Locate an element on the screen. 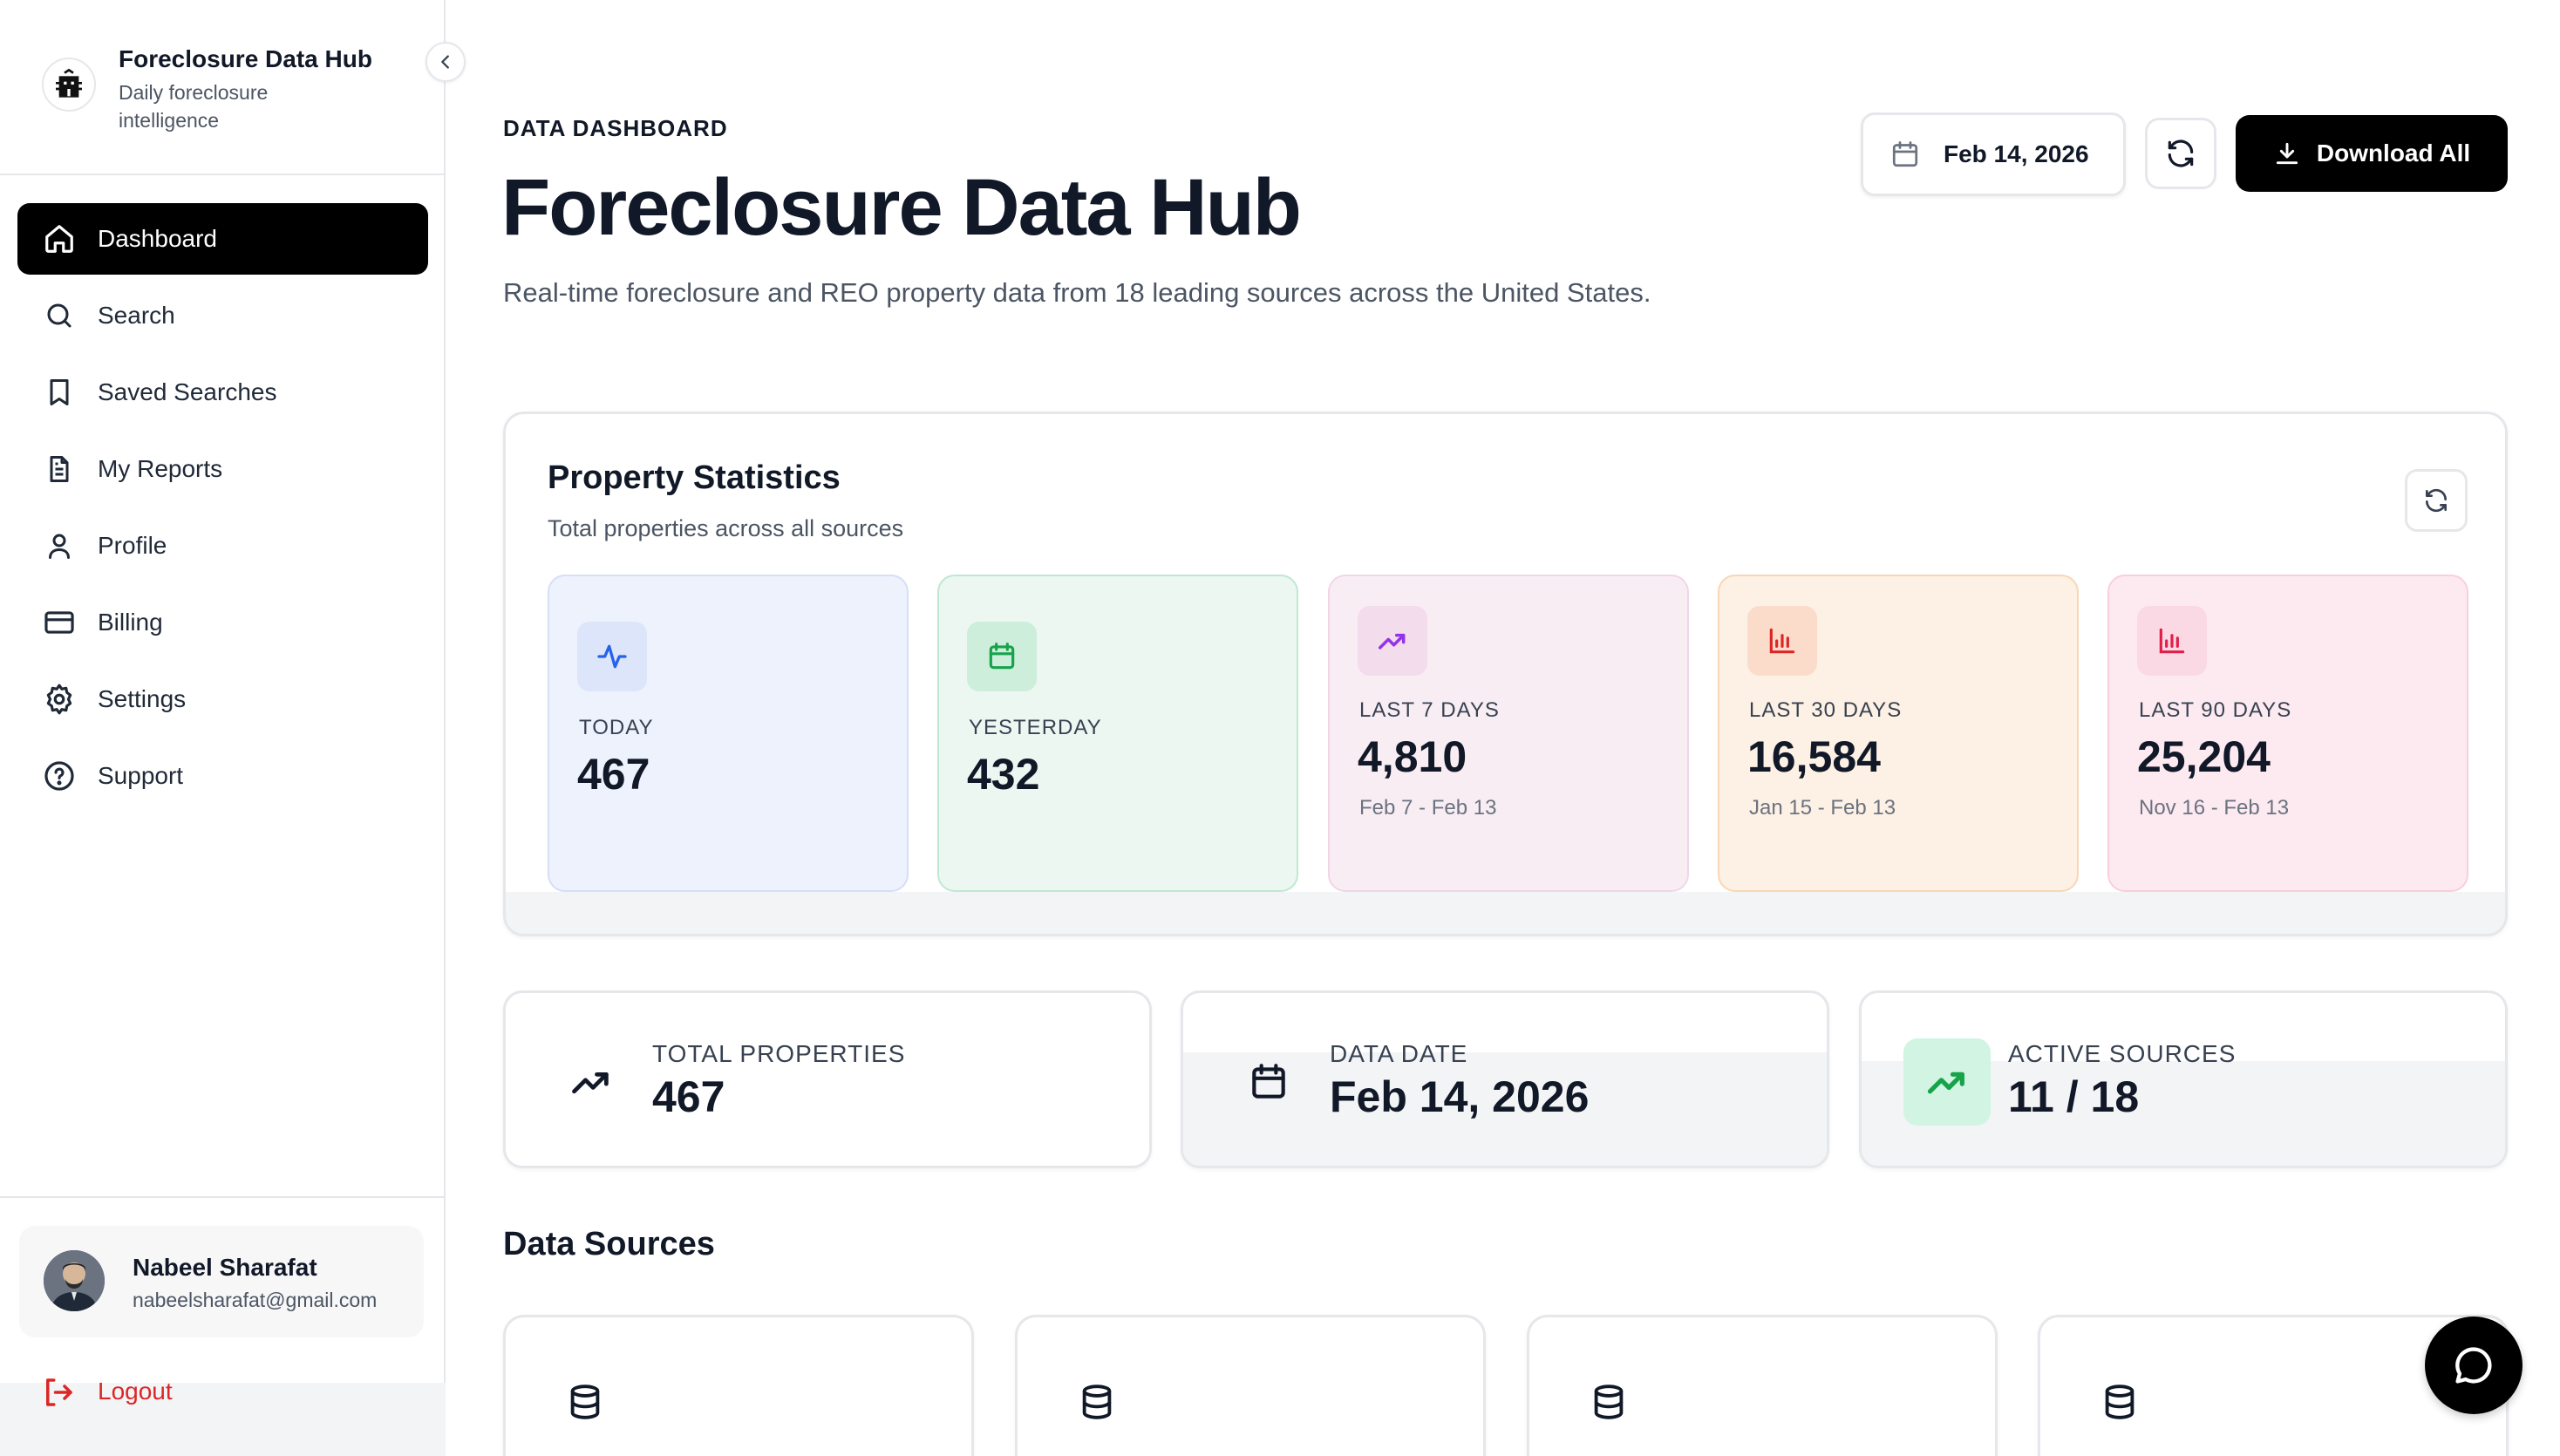 The height and width of the screenshot is (1456, 2560). chat-icon is located at coordinates (2474, 1365).